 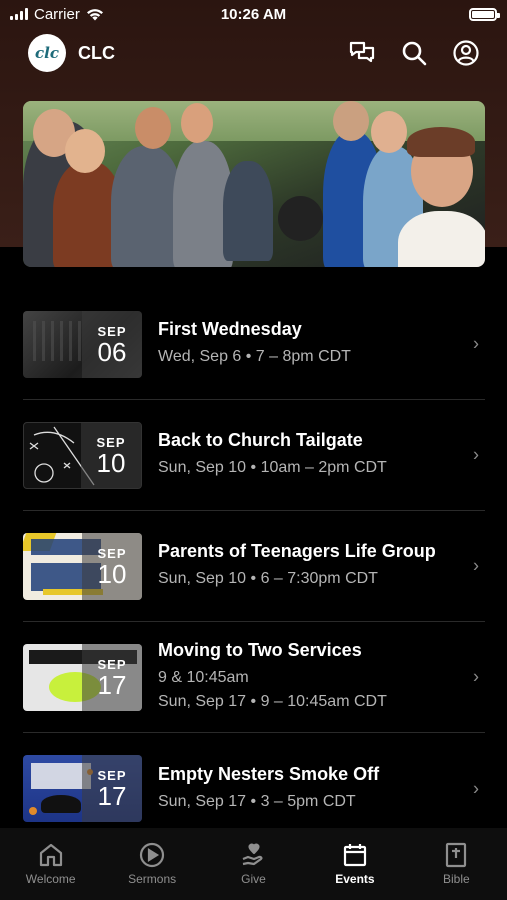 What do you see at coordinates (414, 53) in the screenshot?
I see `search-icon` at bounding box center [414, 53].